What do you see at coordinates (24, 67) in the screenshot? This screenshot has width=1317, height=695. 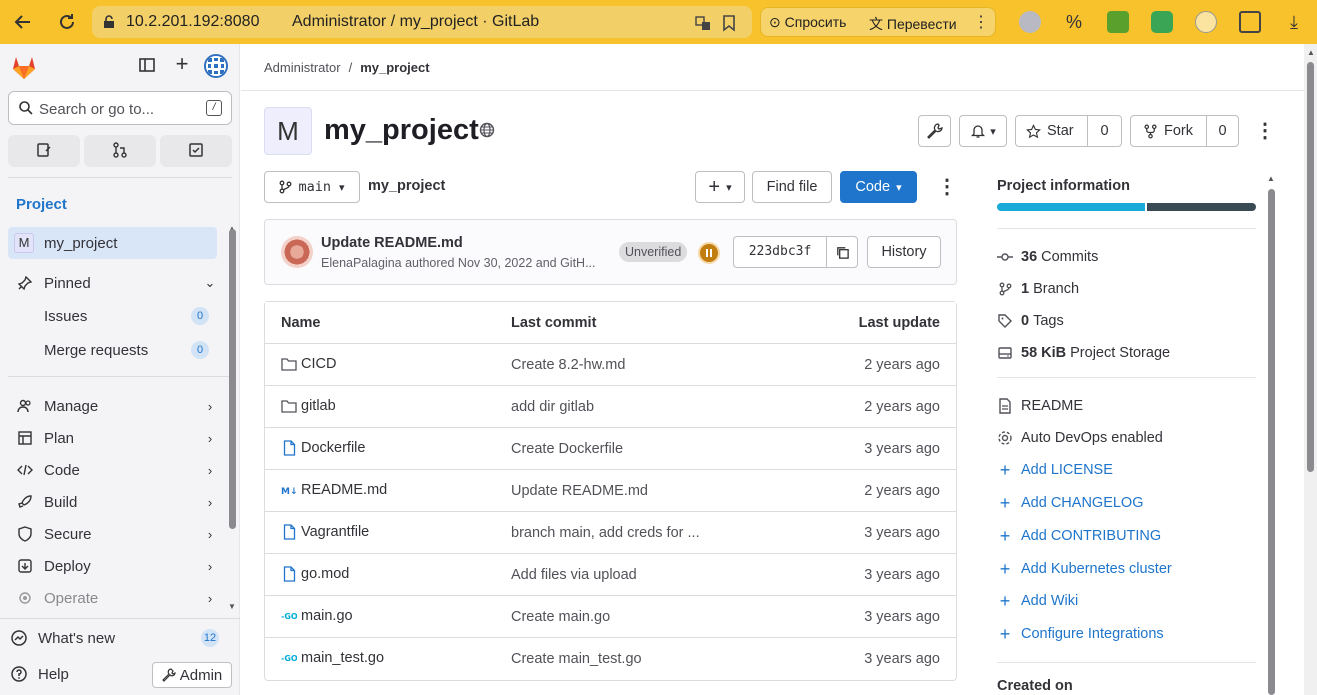 I see `gitlab-logo-icon` at bounding box center [24, 67].